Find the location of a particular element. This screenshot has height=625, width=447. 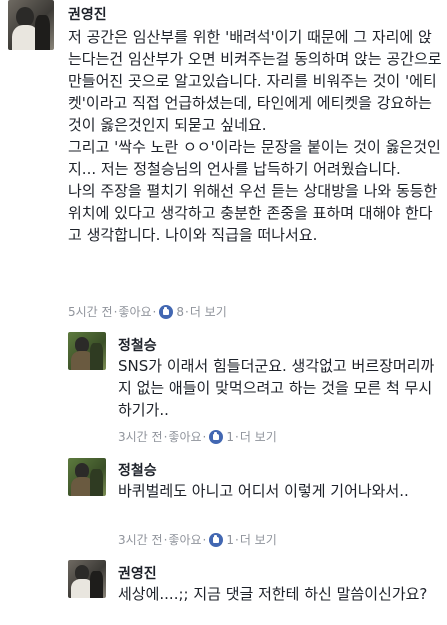

timestamp: 5시간 전 is located at coordinates (90, 311).